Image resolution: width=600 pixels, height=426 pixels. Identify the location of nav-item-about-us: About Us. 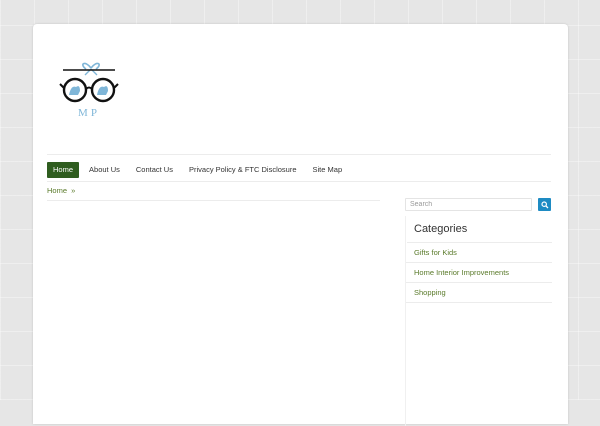
(104, 170).